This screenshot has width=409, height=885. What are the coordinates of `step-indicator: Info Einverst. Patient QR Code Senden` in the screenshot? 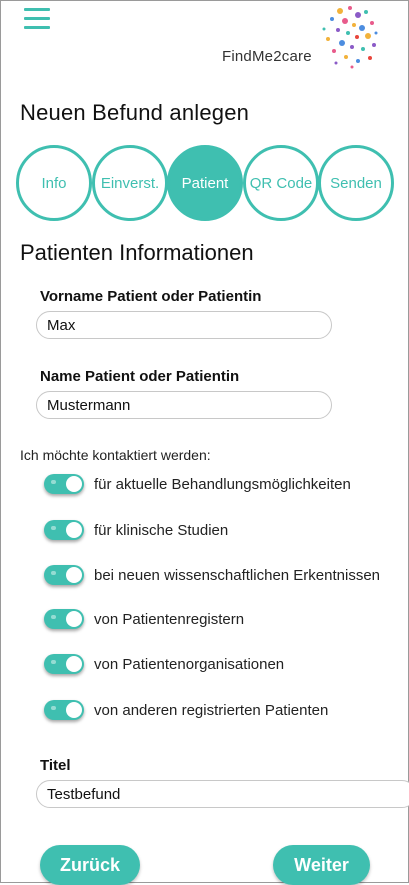 It's located at (205, 183).